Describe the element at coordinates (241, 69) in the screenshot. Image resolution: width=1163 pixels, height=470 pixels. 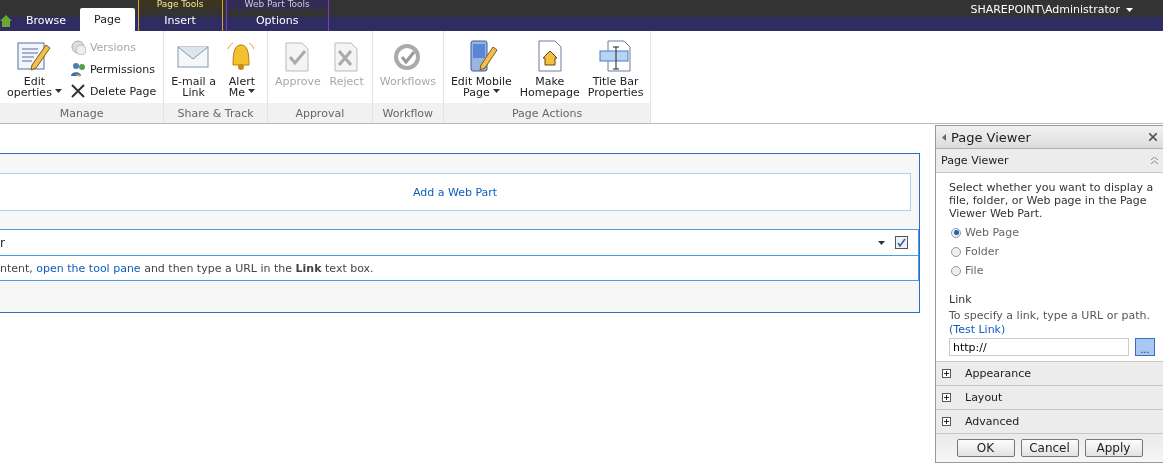
I see `ribbon-button: Alert Me` at that location.